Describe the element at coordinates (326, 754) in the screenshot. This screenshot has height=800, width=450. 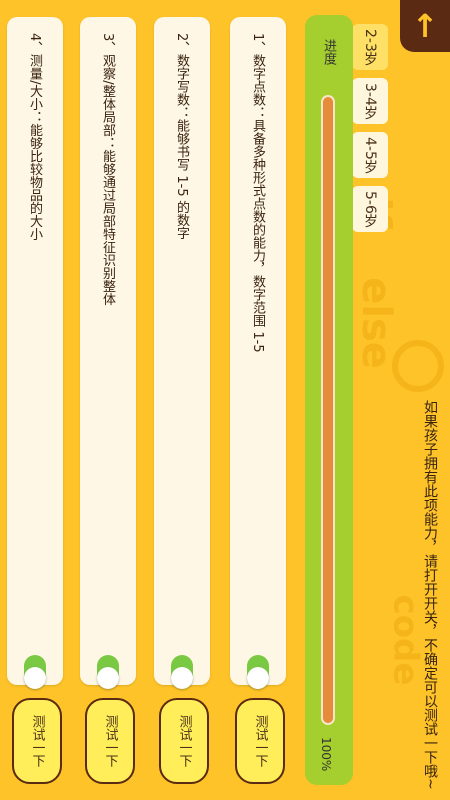
I see `progress-percent: 100%` at that location.